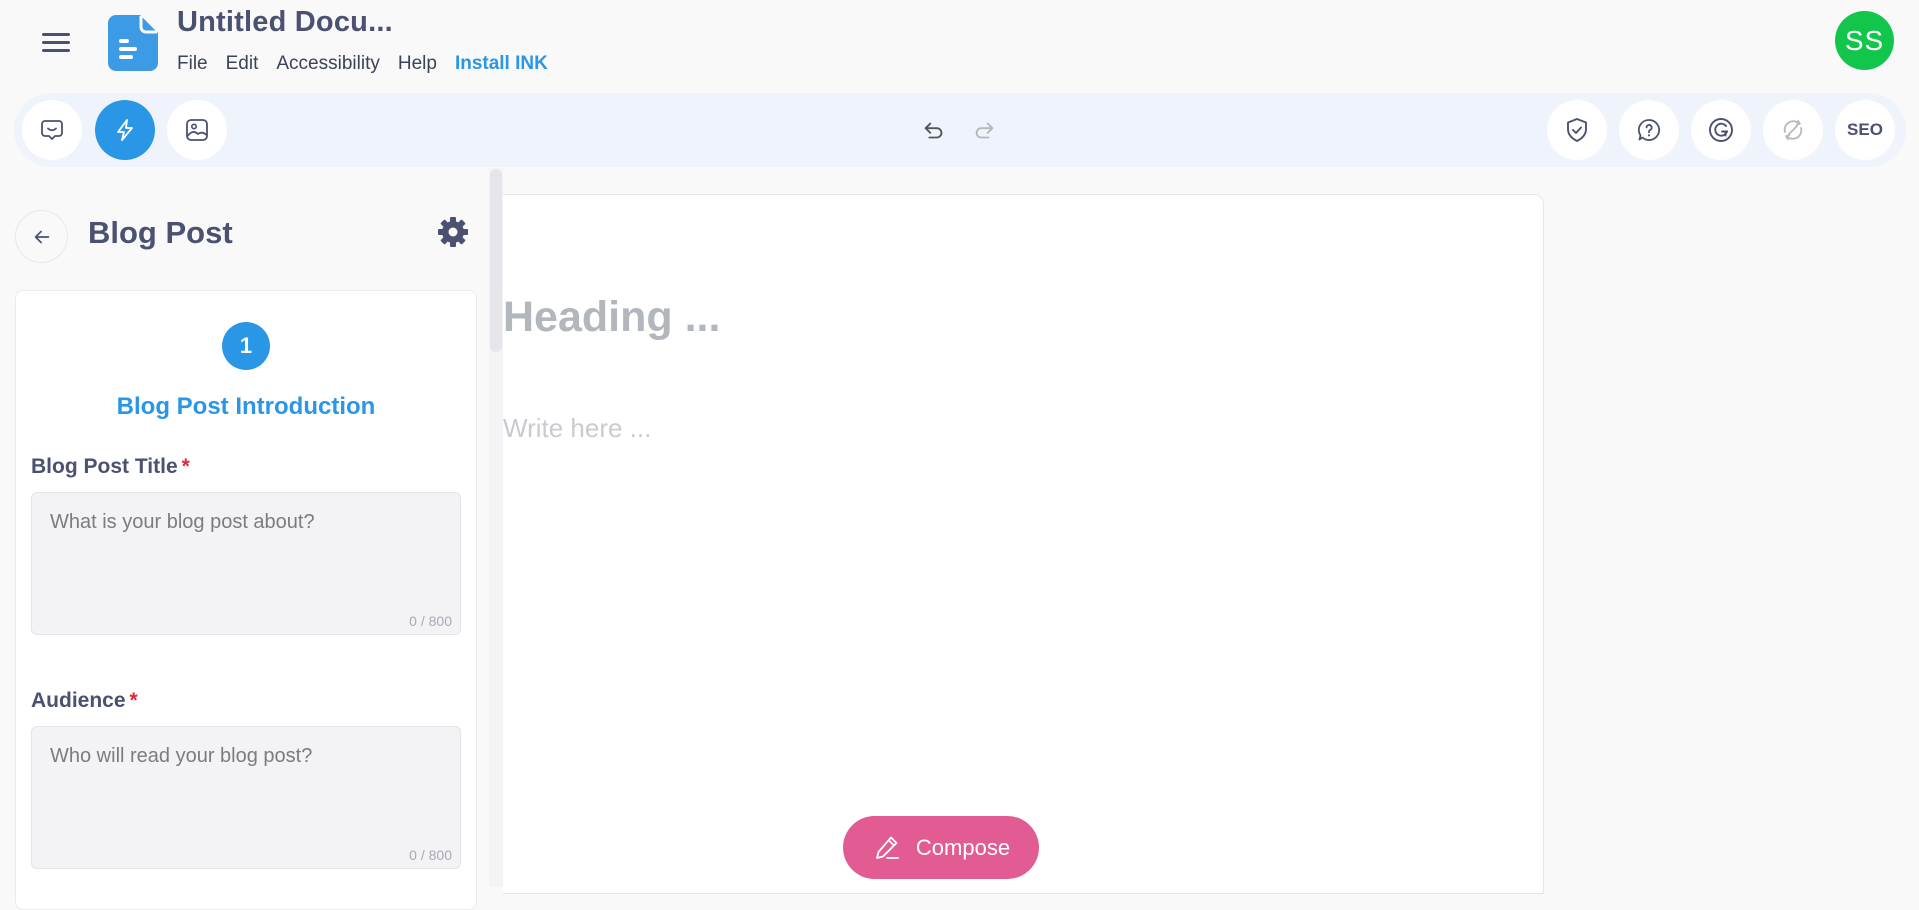 This screenshot has width=1919, height=910. What do you see at coordinates (192, 64) in the screenshot?
I see `menu-file: File` at bounding box center [192, 64].